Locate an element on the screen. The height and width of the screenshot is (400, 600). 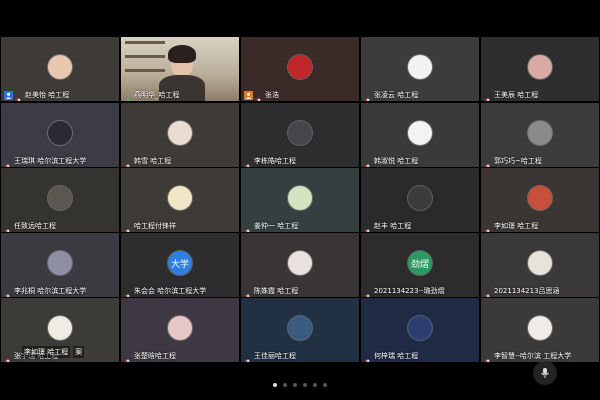
participant-tile: 王佳丽哈工程 is located at coordinates (300, 330).